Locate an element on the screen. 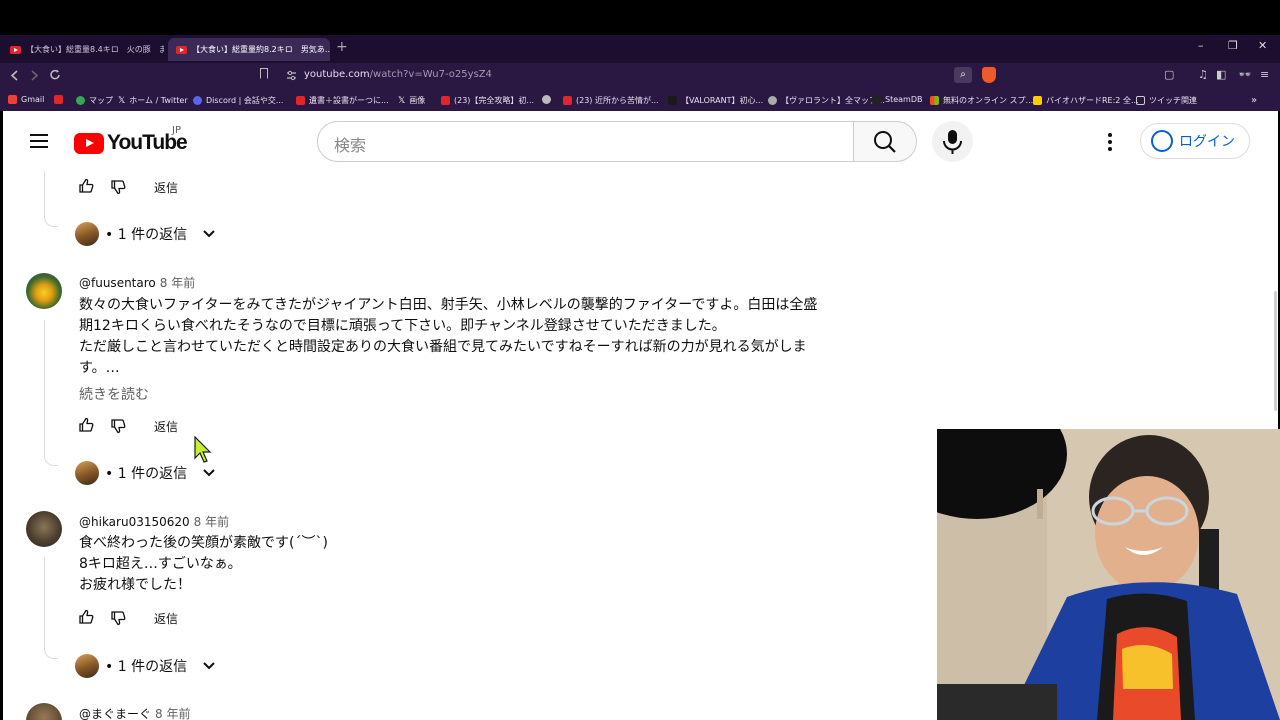 The width and height of the screenshot is (1280, 720). bookmark-images: 𝕏 画像 is located at coordinates (411, 100).